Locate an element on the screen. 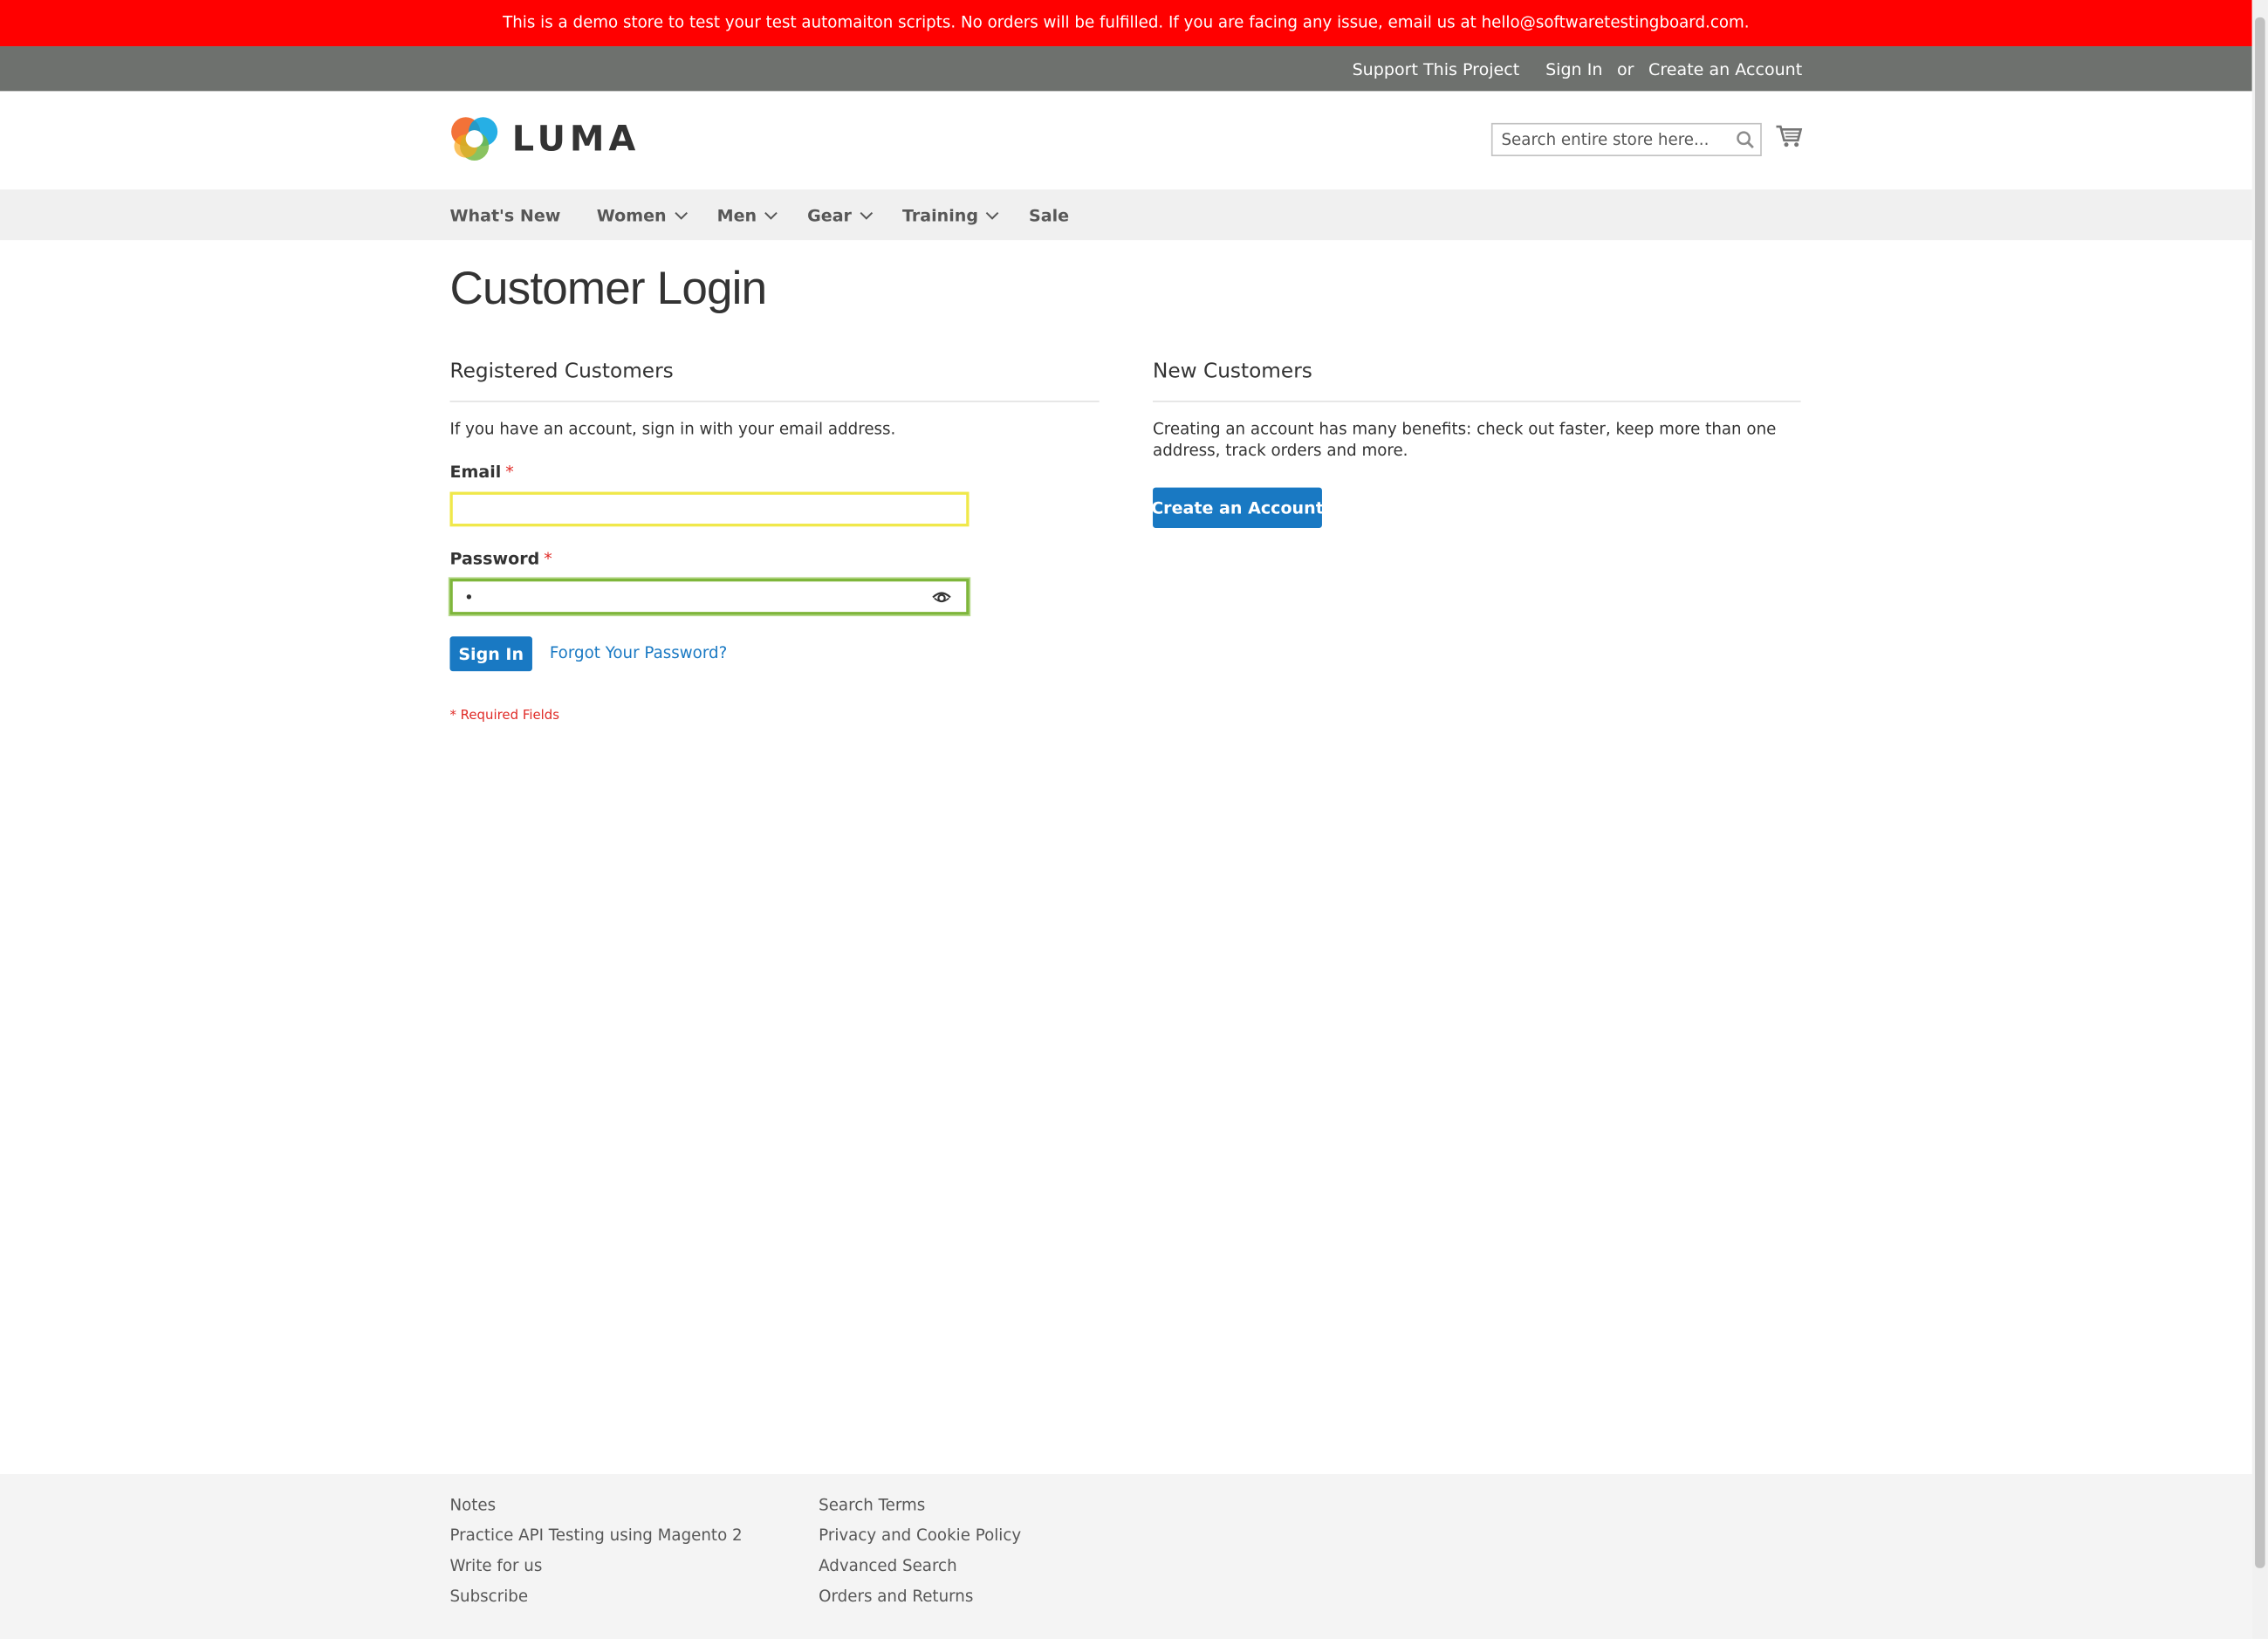 This screenshot has height=1639, width=2268. footer-link-api-testing: Practice API Testing using Magento 2 is located at coordinates (595, 1541).